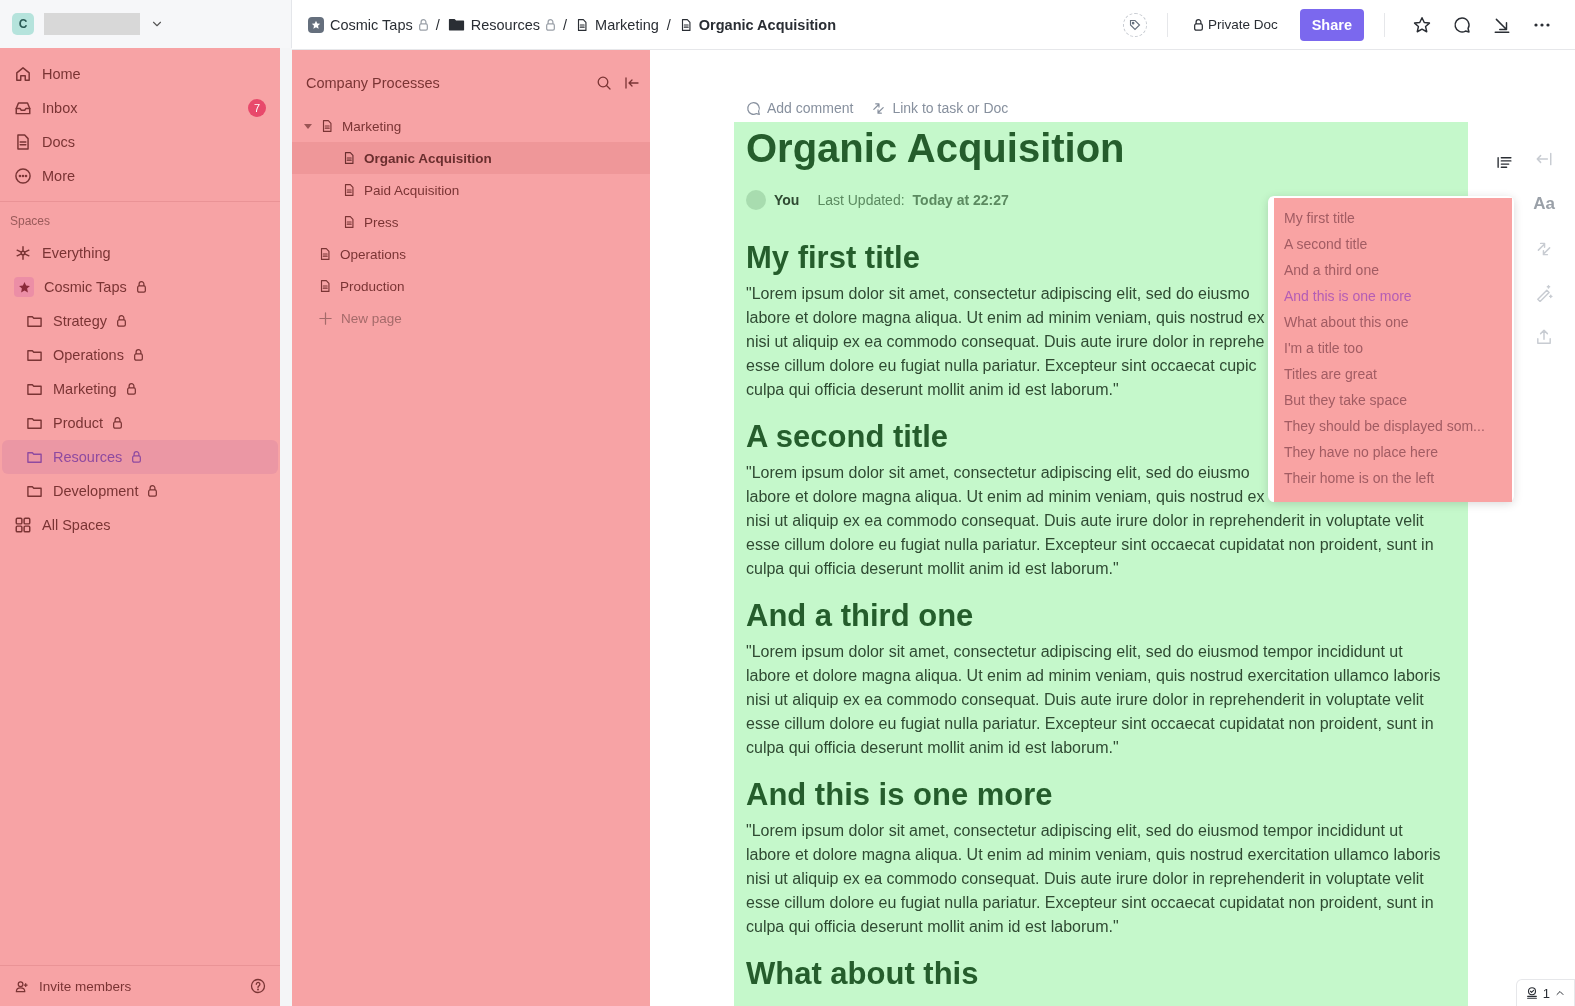 This screenshot has width=1575, height=1006. Describe the element at coordinates (140, 389) in the screenshot. I see `folder-item: Marketing` at that location.